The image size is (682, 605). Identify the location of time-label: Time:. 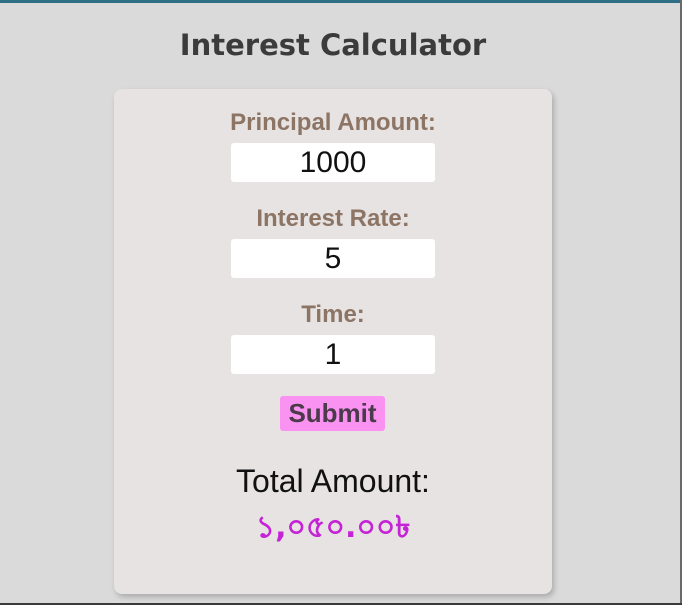
(333, 314).